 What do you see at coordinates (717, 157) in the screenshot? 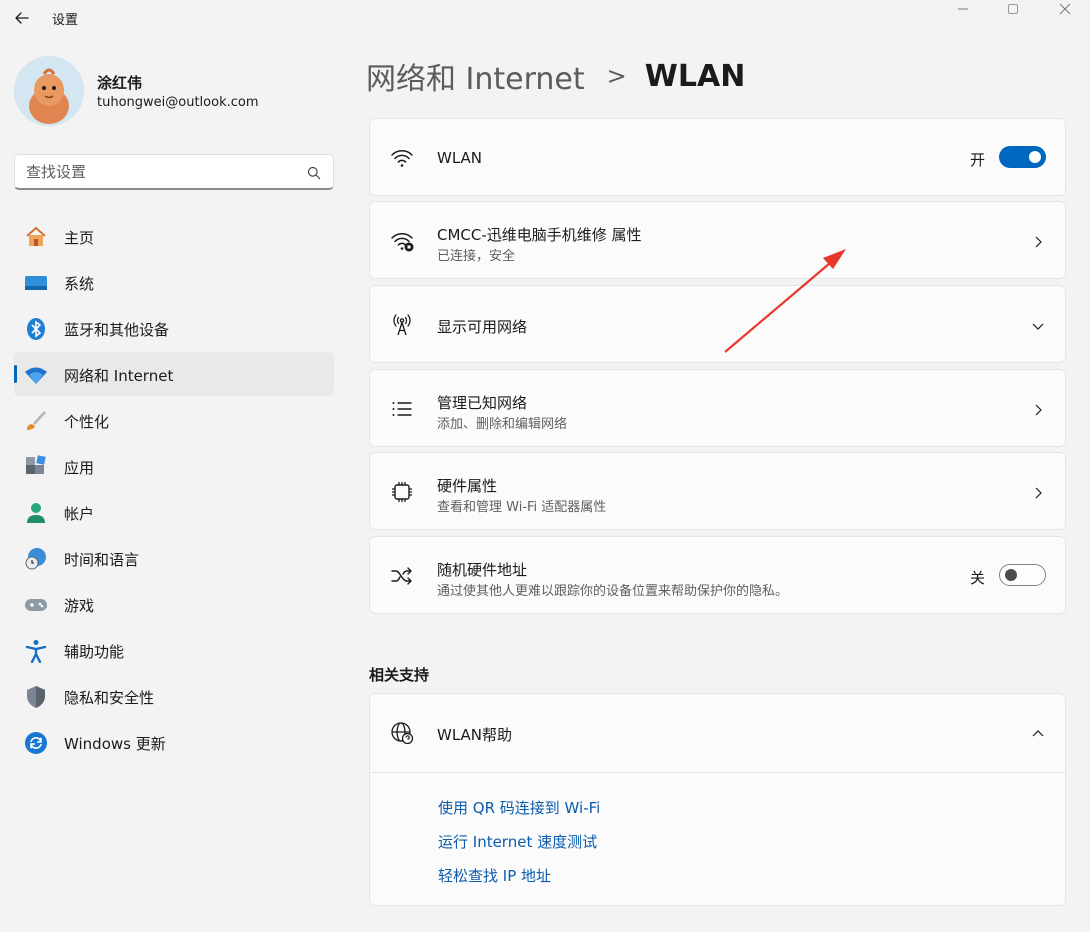
I see `wlan-toggle-card: WLAN 开` at bounding box center [717, 157].